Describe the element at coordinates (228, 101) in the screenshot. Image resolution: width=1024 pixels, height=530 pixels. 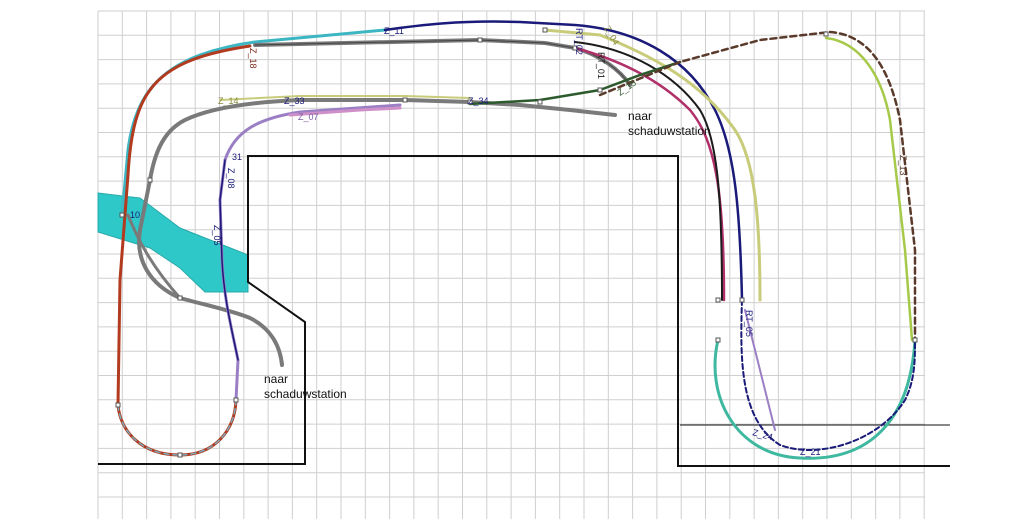
I see `label-z14: Z_14` at that location.